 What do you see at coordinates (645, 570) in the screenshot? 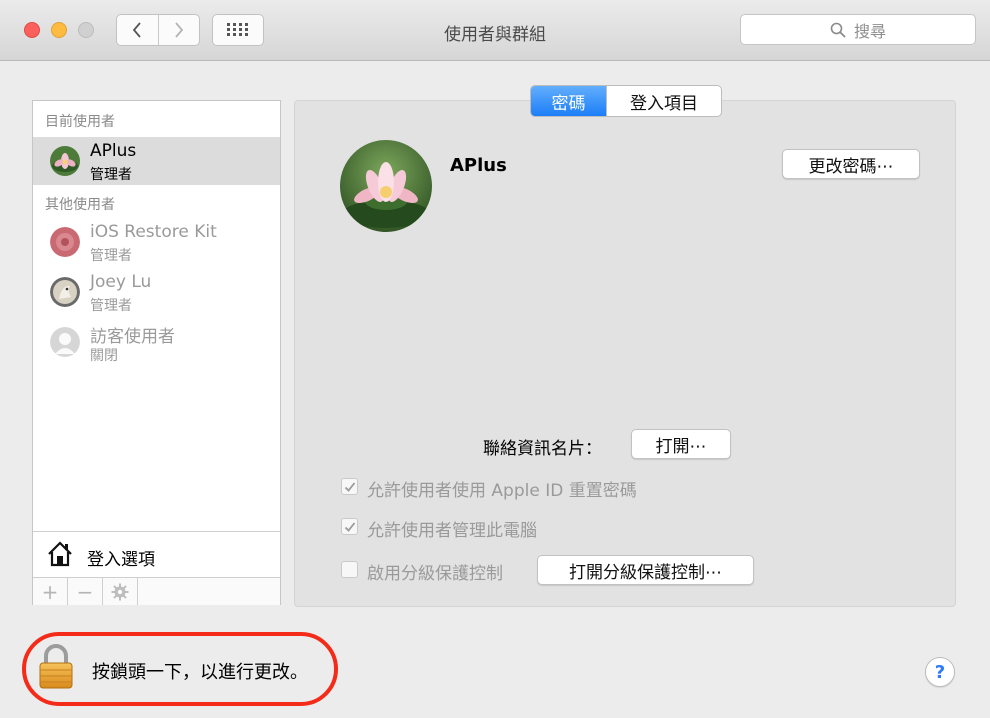
I see `open-parental-controls-button: 打開分級保護控制⋯` at bounding box center [645, 570].